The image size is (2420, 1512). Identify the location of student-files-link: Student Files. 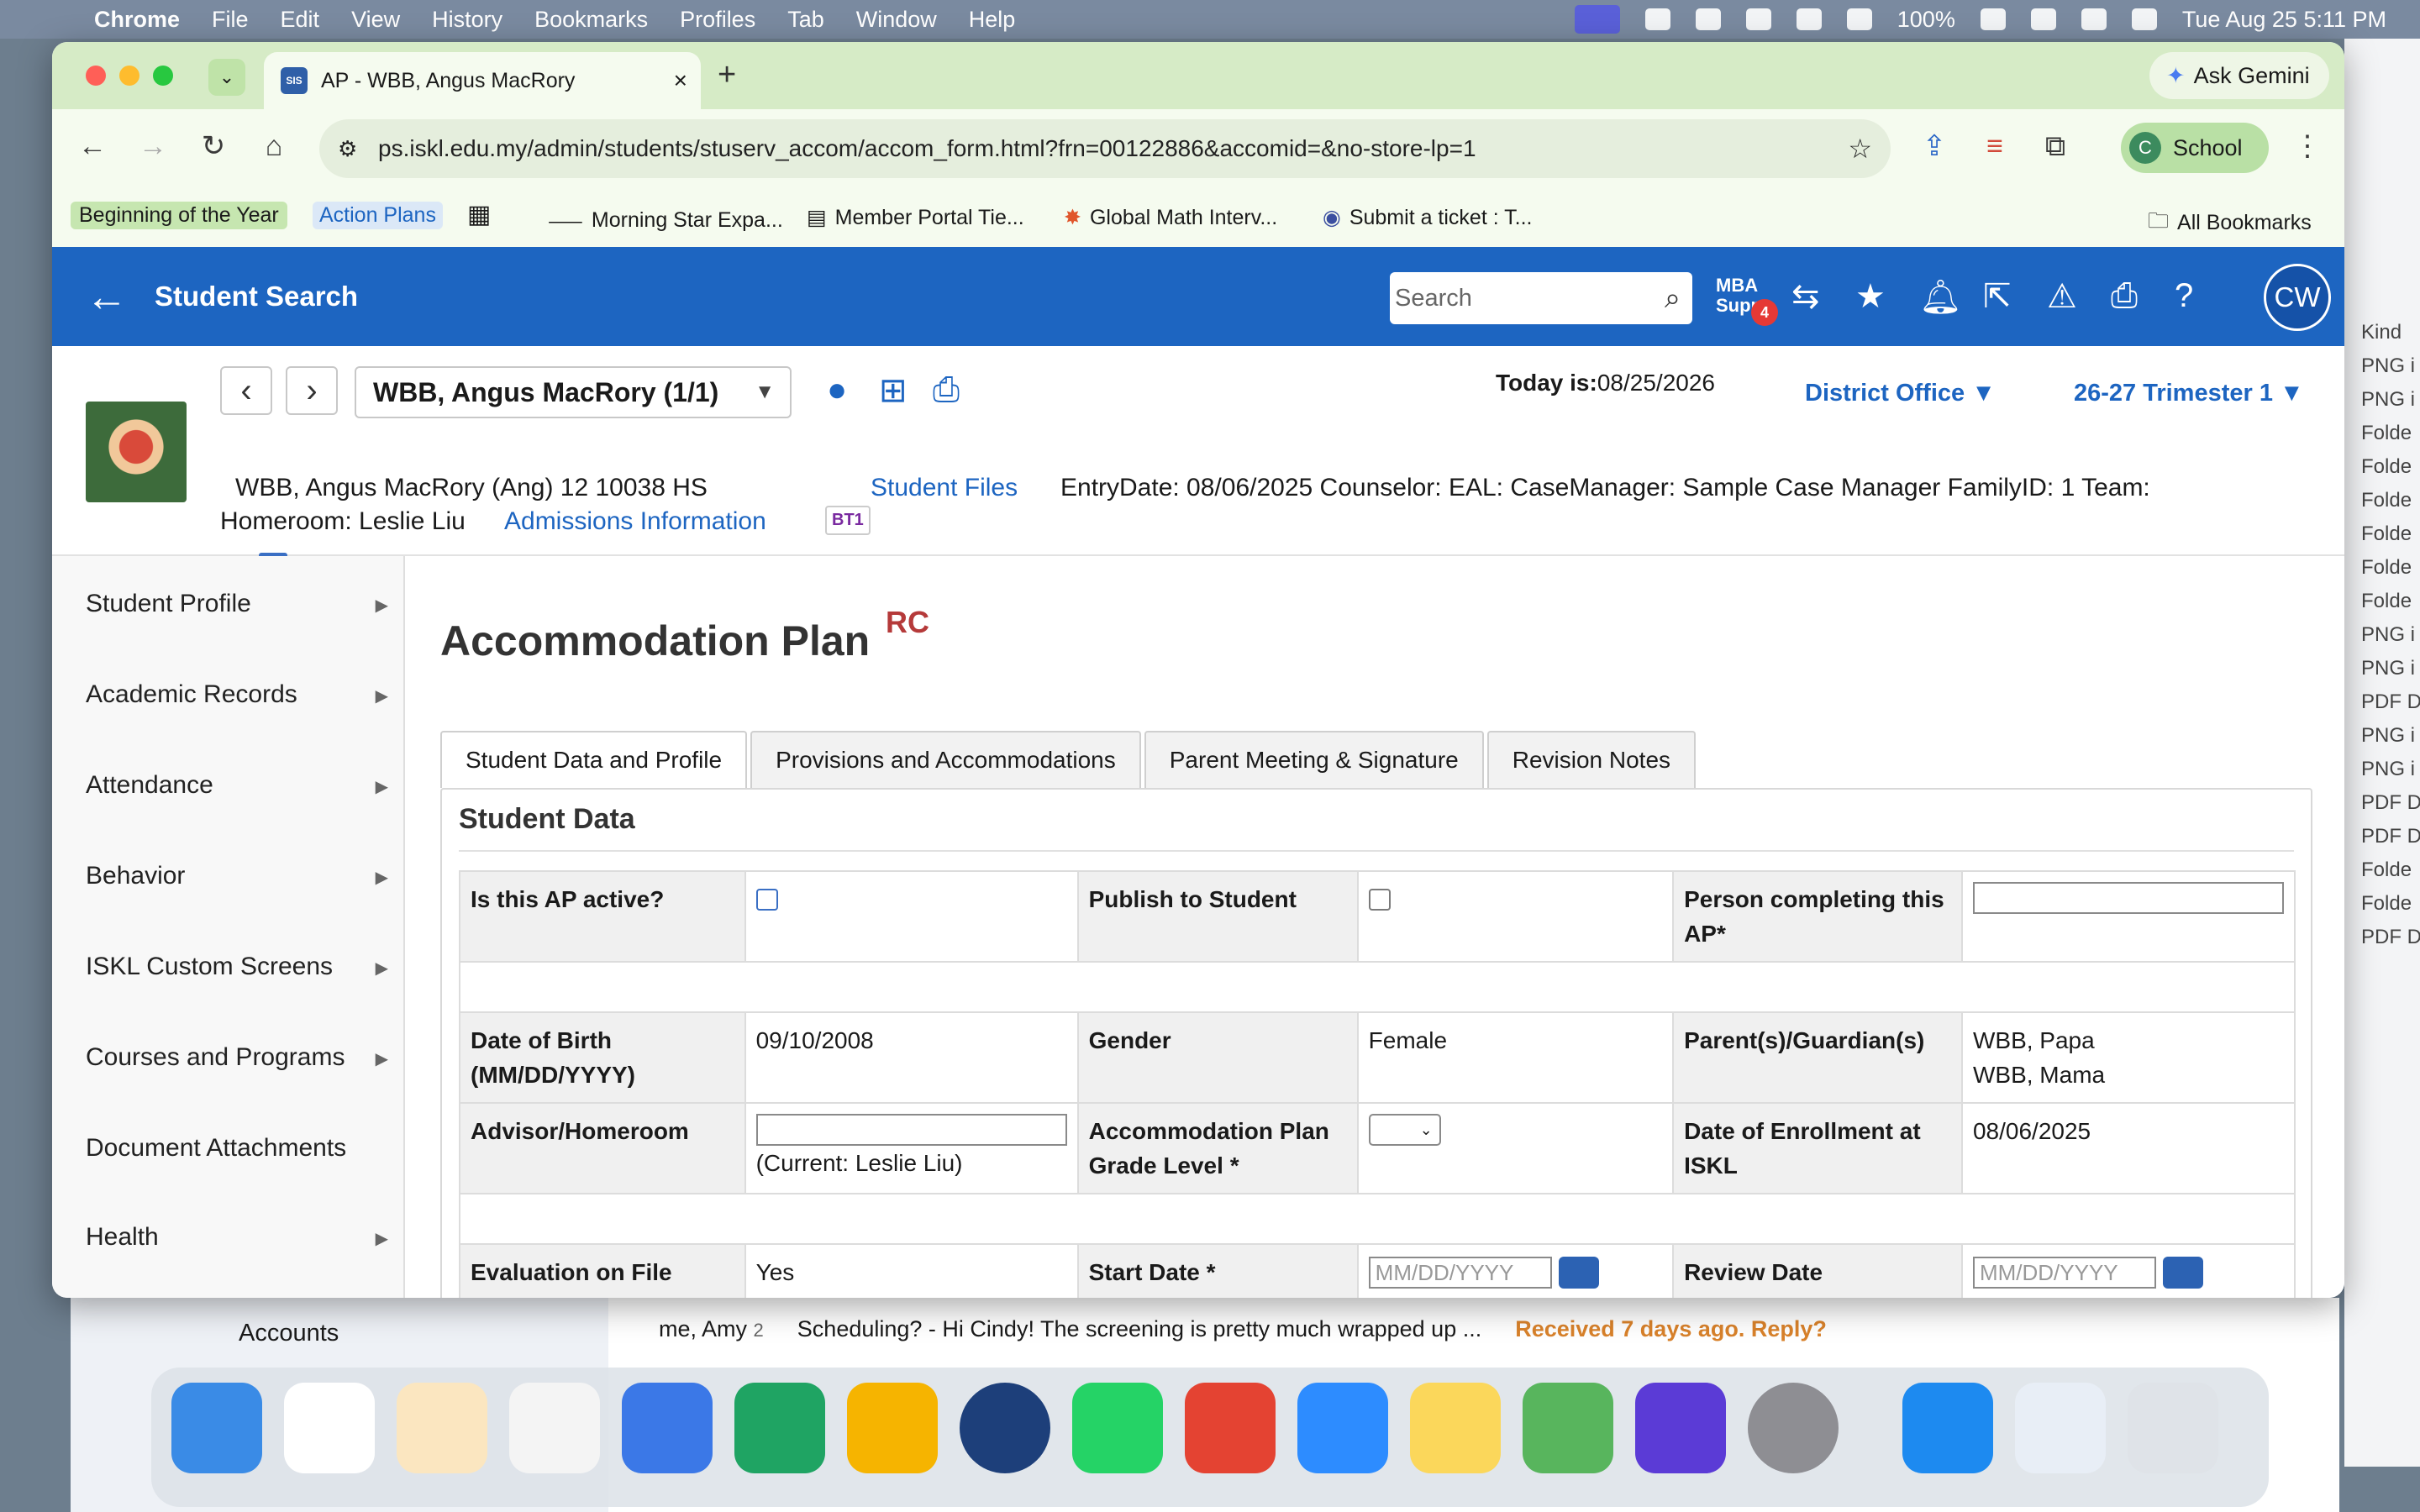
(944, 488).